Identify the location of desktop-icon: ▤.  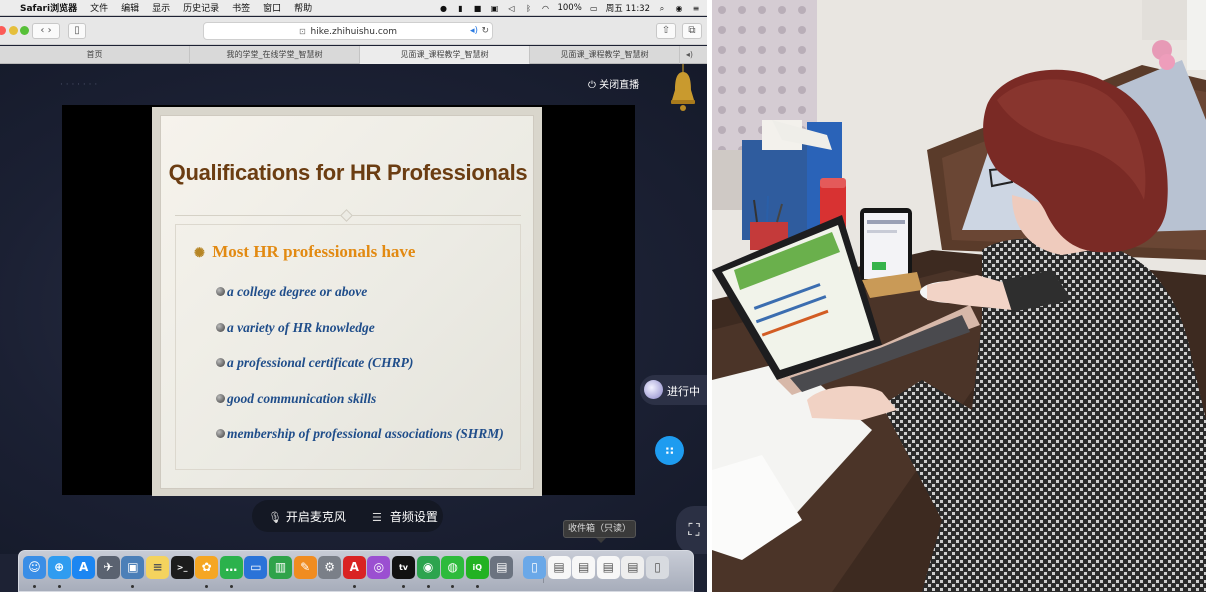
(608, 567).